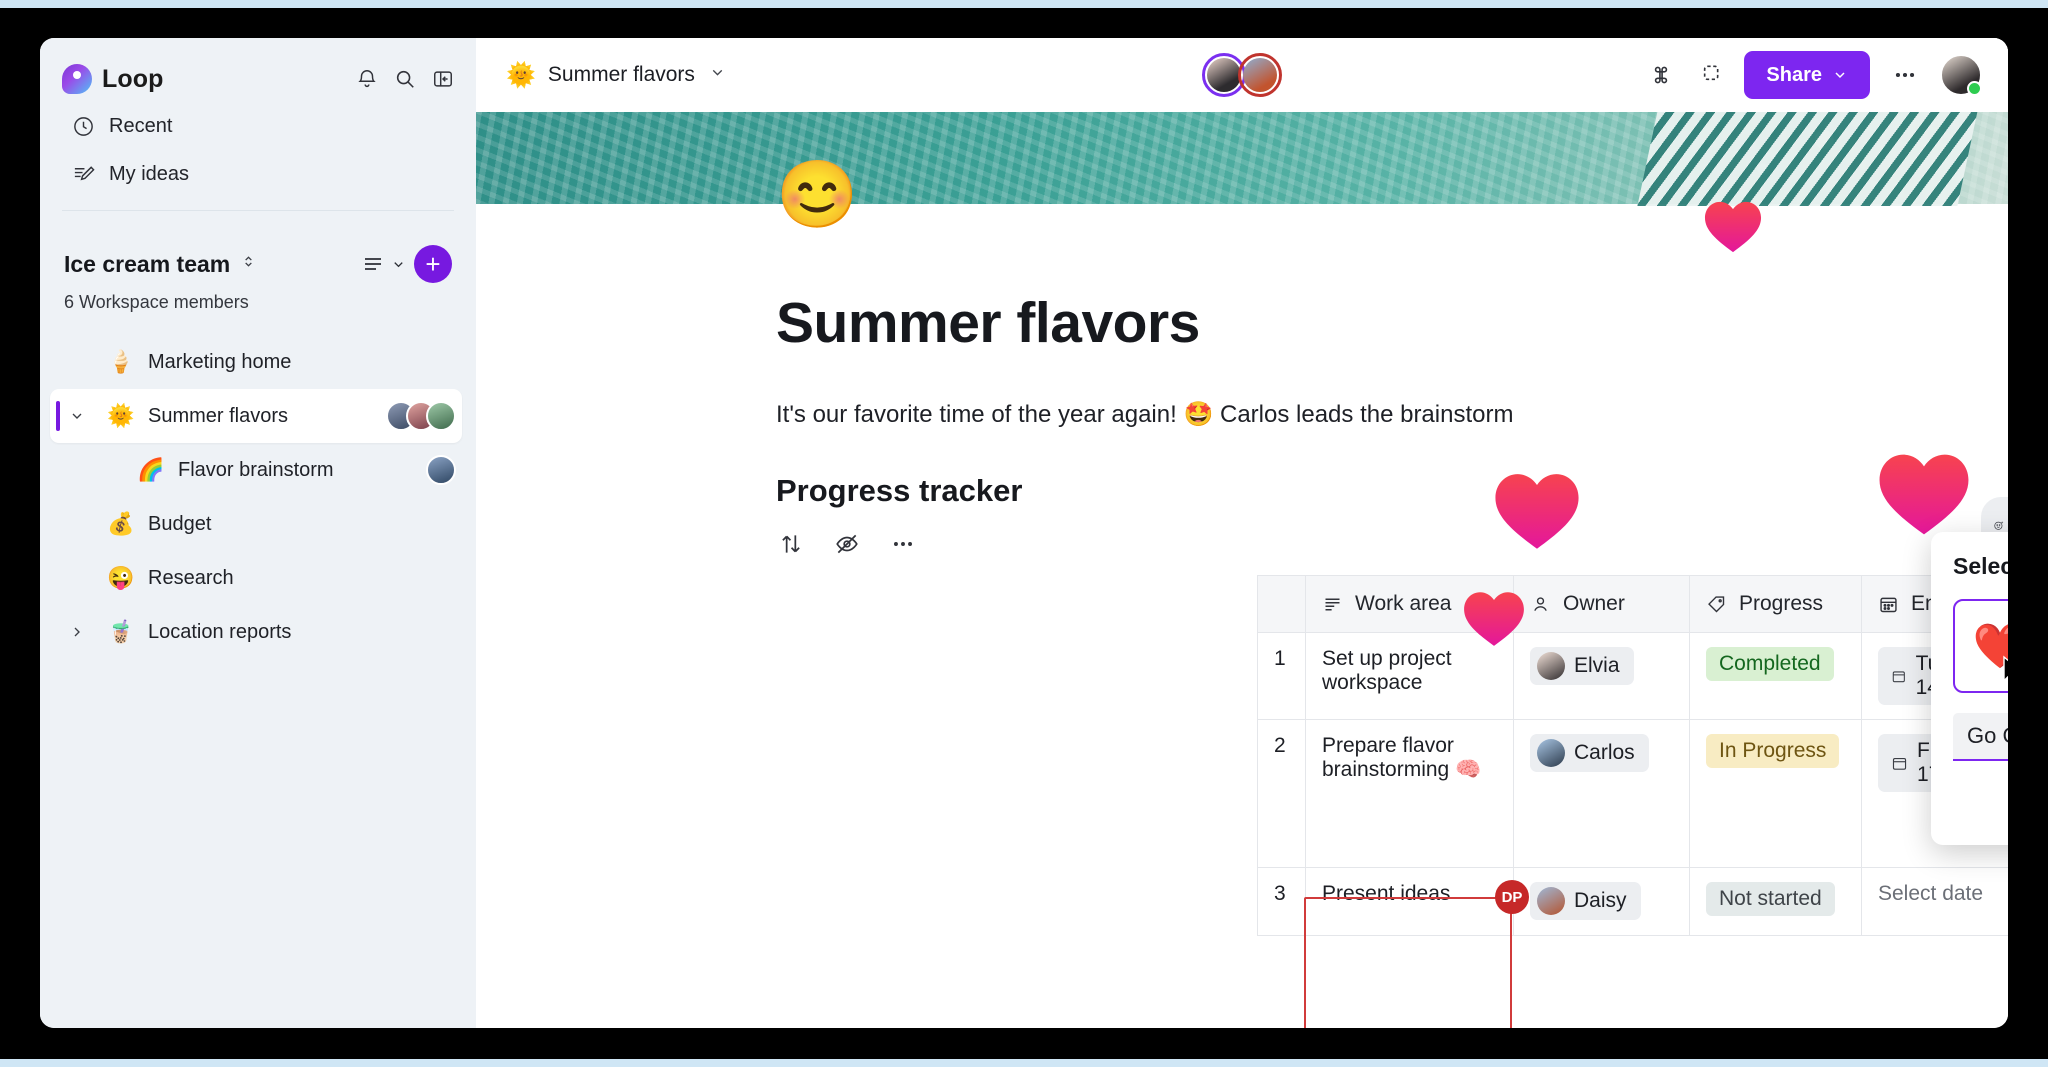 This screenshot has width=2048, height=1067. I want to click on page-emoji-icon: 🌞, so click(121, 415).